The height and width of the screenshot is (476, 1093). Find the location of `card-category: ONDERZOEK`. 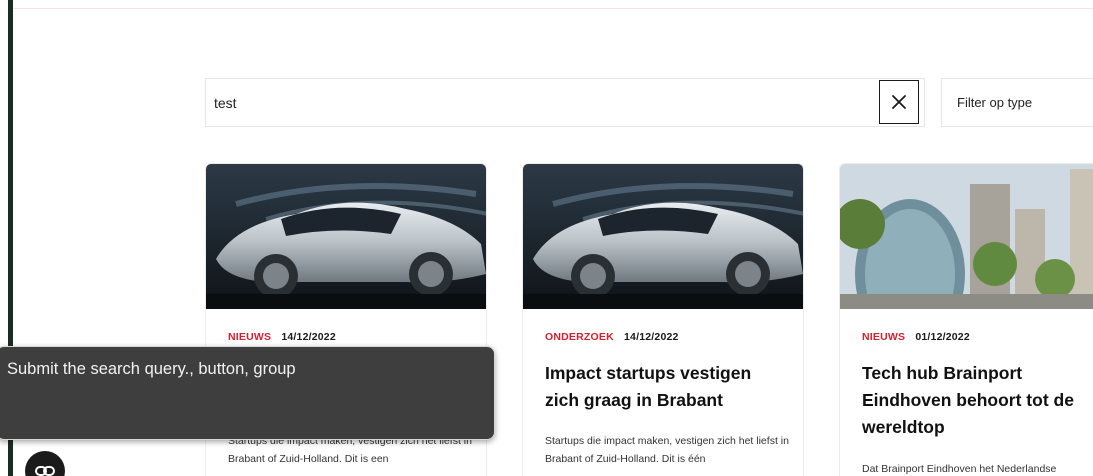

card-category: ONDERZOEK is located at coordinates (579, 337).